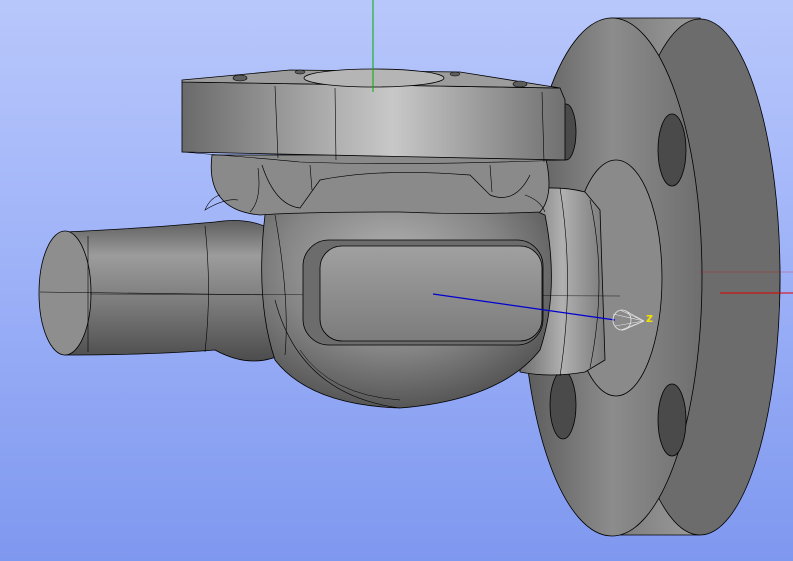 The image size is (793, 561). What do you see at coordinates (423, 292) in the screenshot?
I see `side-boss` at bounding box center [423, 292].